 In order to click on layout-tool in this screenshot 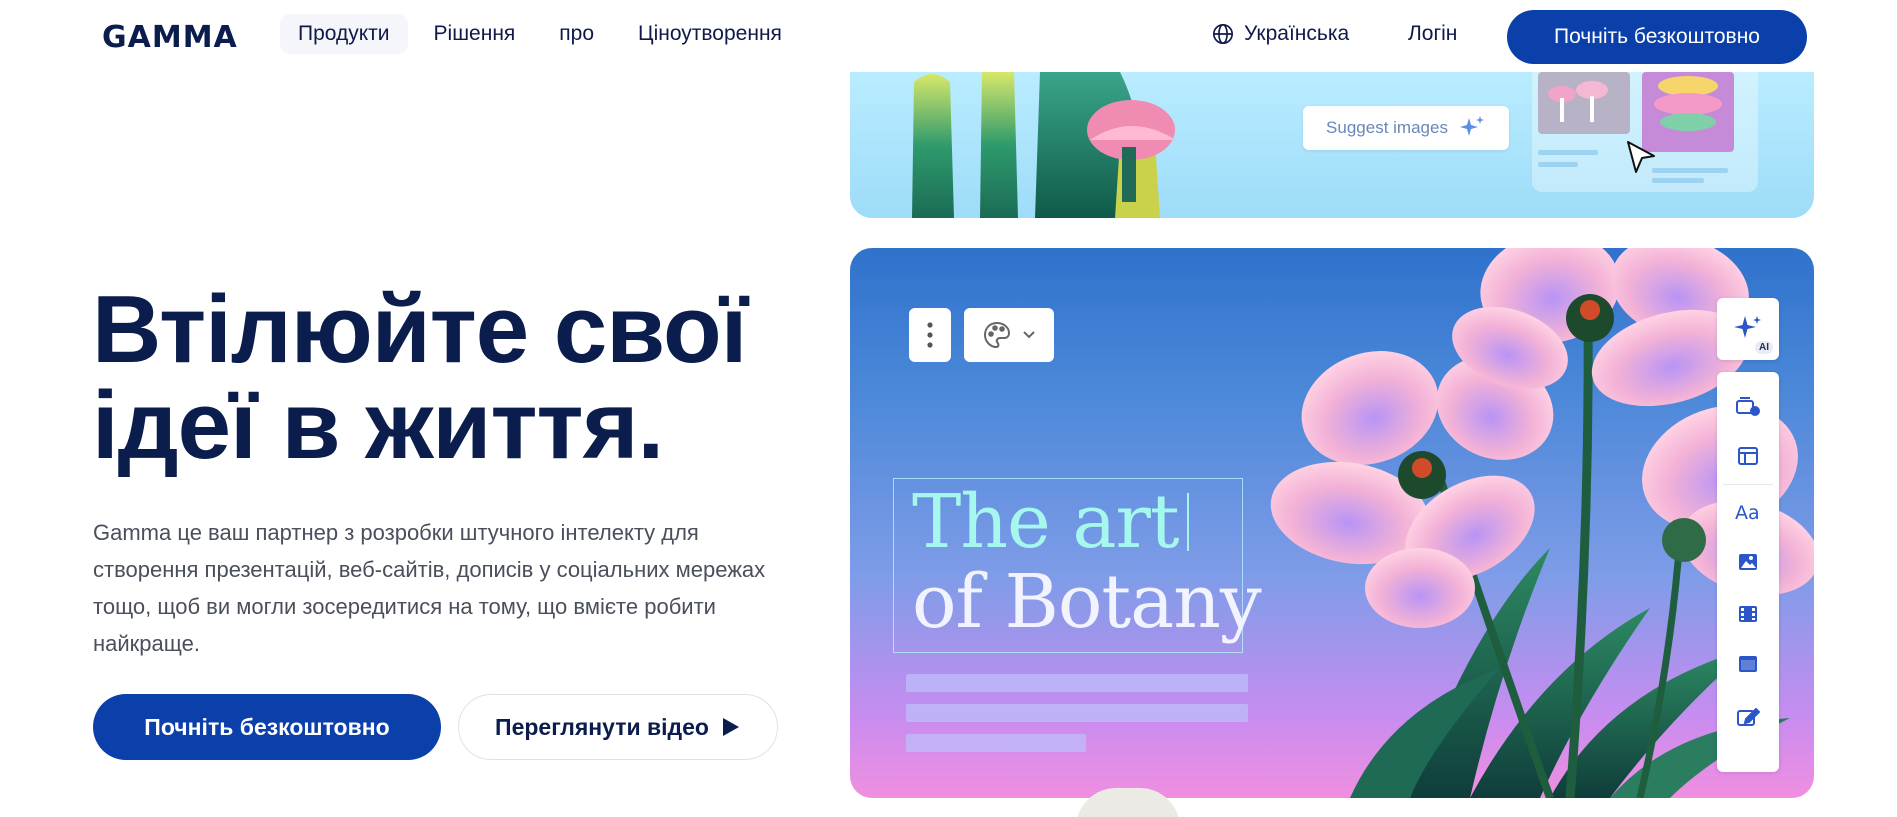, I will do `click(1748, 456)`.